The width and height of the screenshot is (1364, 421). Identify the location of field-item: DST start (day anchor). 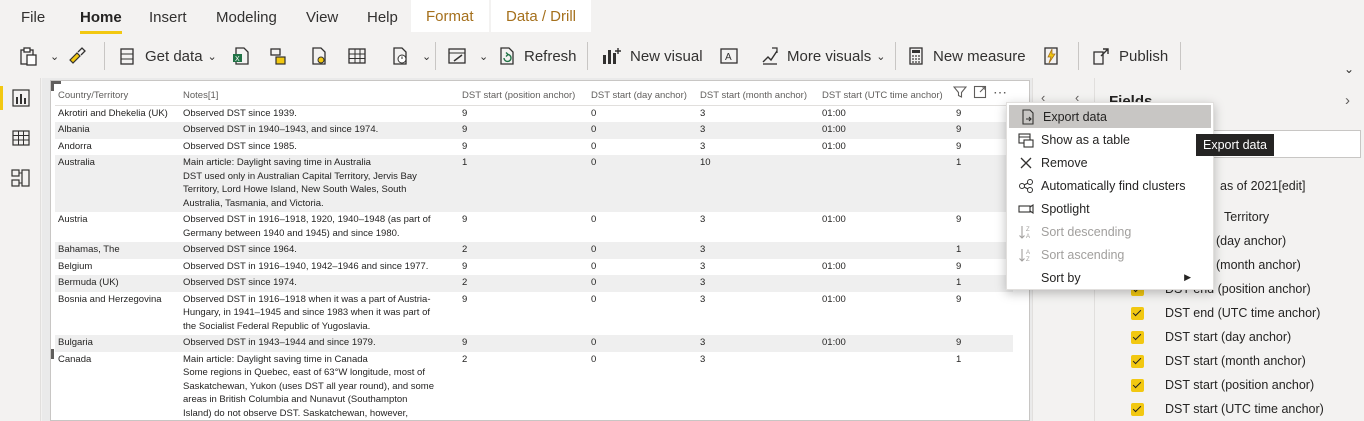
(1211, 337).